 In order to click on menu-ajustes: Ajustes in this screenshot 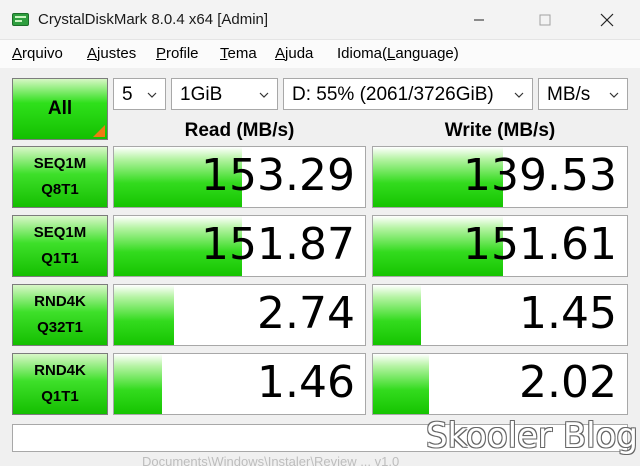, I will do `click(111, 53)`.